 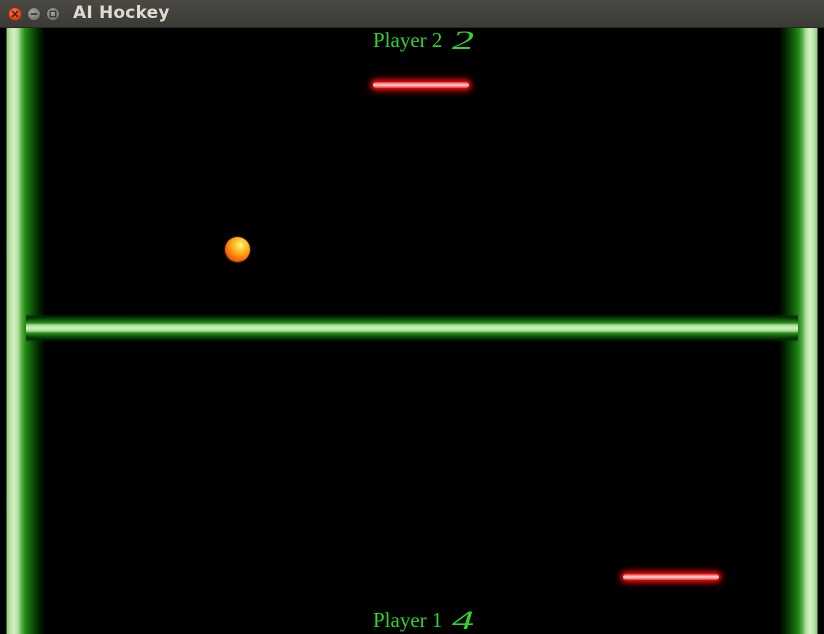 I want to click on minimize-icon, so click(x=34, y=14).